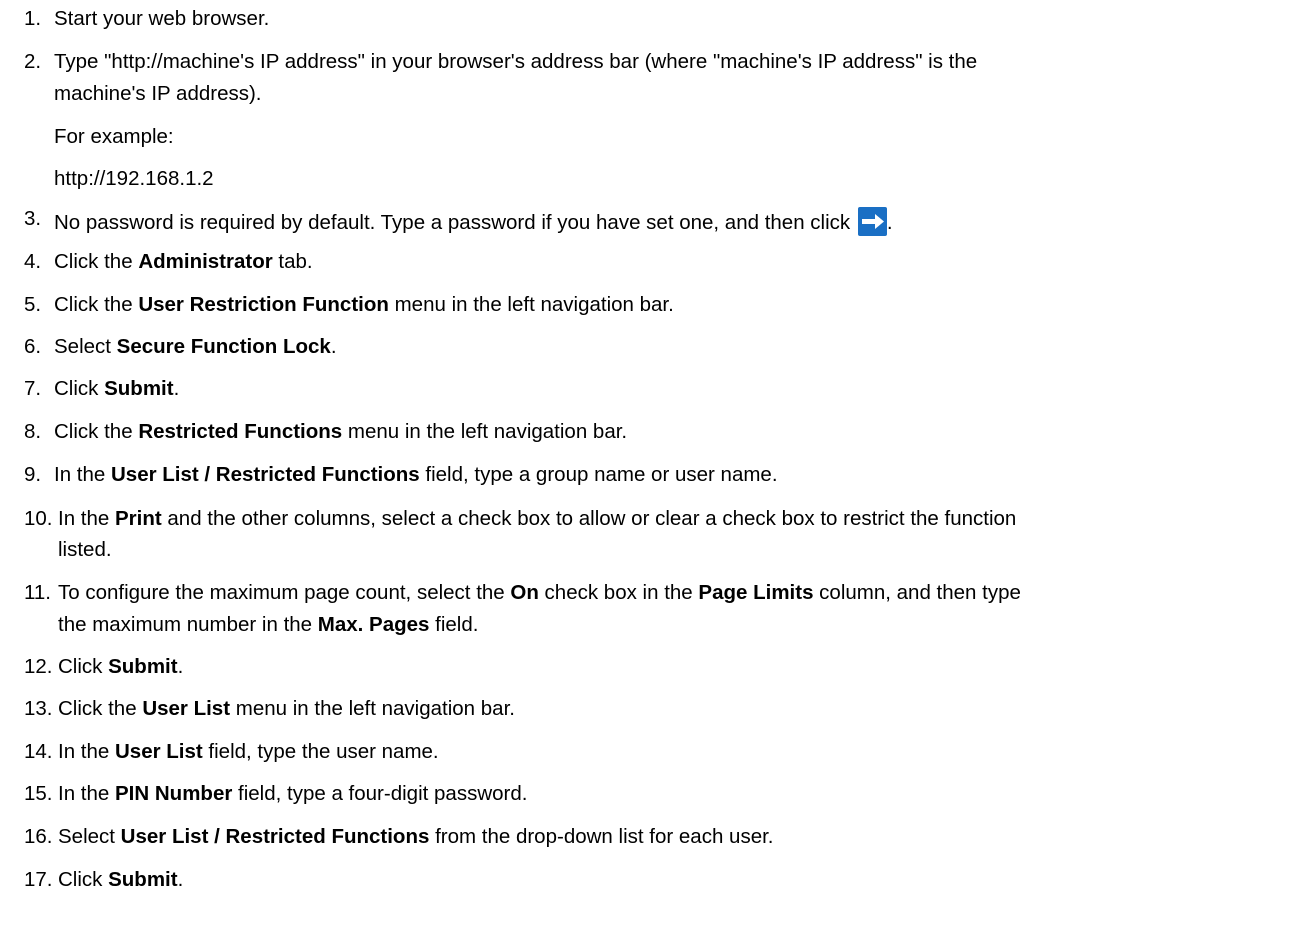 This screenshot has width=1309, height=929. I want to click on step-number: 8., so click(33, 431).